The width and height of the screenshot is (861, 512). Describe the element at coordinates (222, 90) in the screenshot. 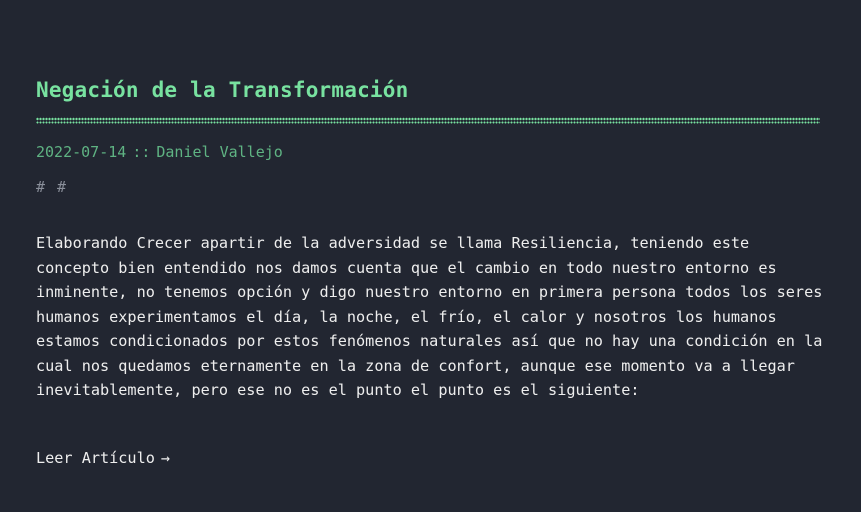

I see `post-title: Negación de la Transformación` at that location.